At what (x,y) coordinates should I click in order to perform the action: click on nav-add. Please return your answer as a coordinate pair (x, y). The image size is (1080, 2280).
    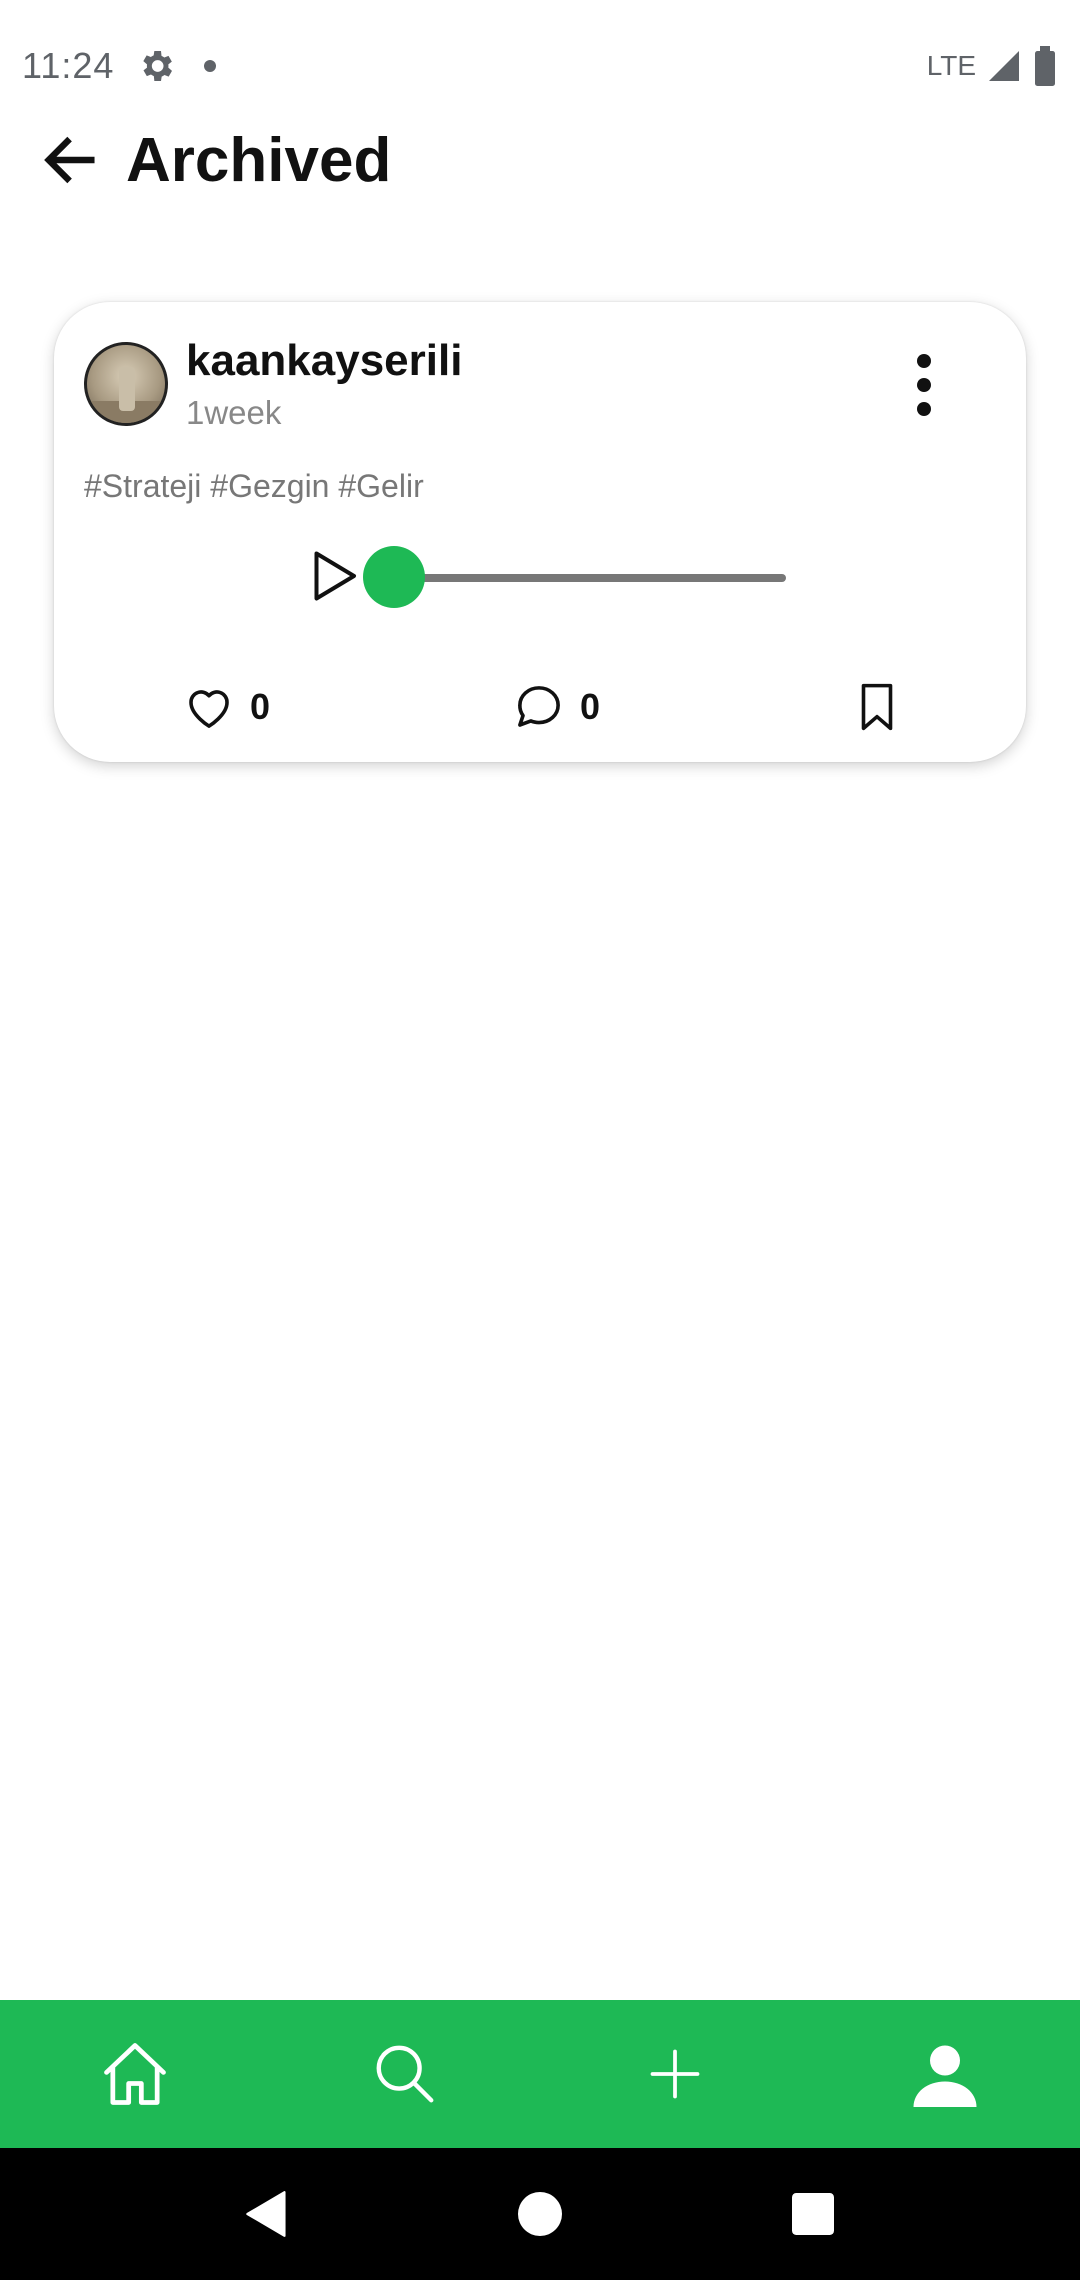
    Looking at the image, I should click on (675, 2074).